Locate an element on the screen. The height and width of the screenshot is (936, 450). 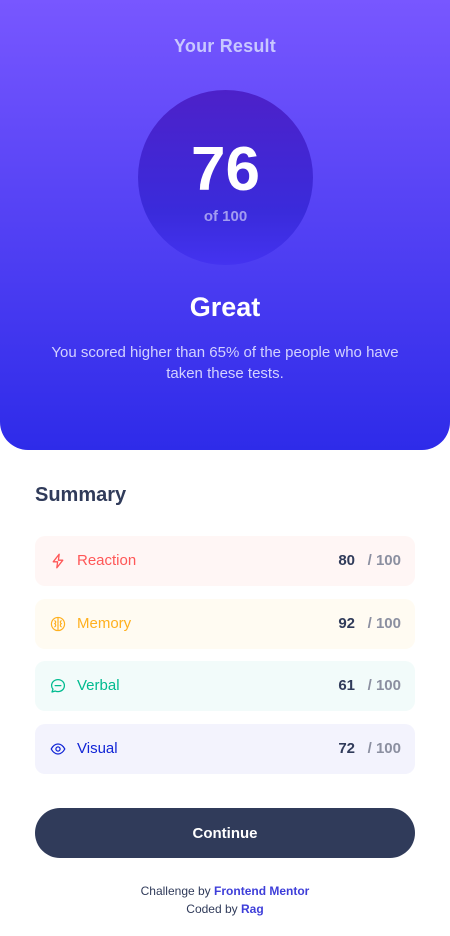
summary-item-label: Reaction is located at coordinates (107, 560).